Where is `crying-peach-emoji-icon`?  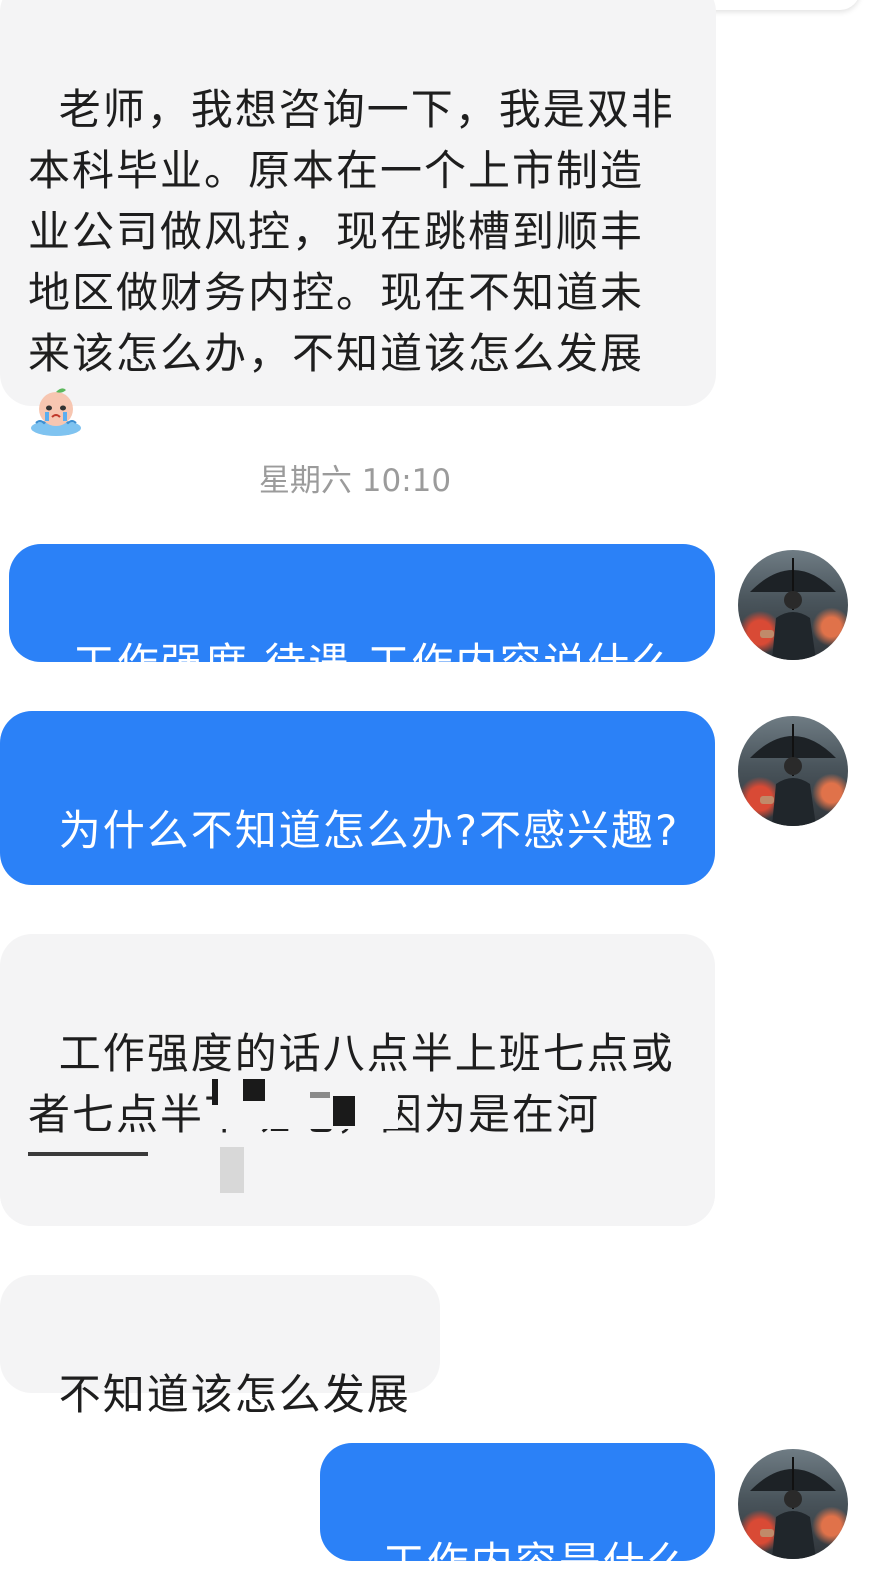 crying-peach-emoji-icon is located at coordinates (56, 411).